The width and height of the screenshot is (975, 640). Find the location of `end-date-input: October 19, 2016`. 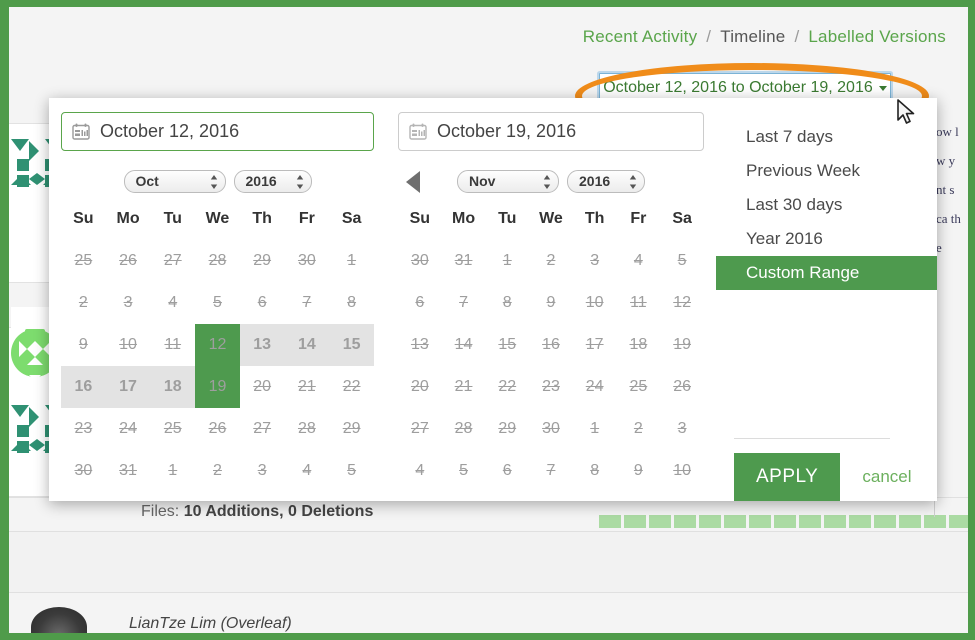

end-date-input: October 19, 2016 is located at coordinates (551, 131).